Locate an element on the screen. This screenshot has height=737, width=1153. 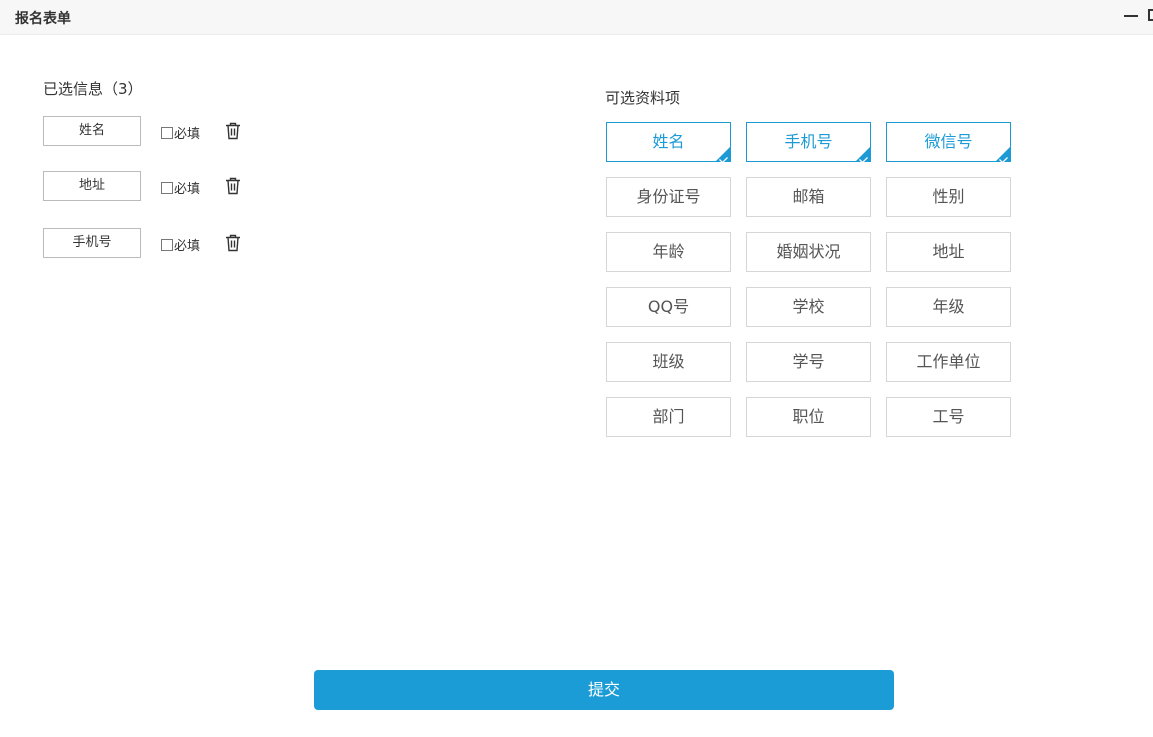
option-employee-id: 工号 is located at coordinates (948, 417).